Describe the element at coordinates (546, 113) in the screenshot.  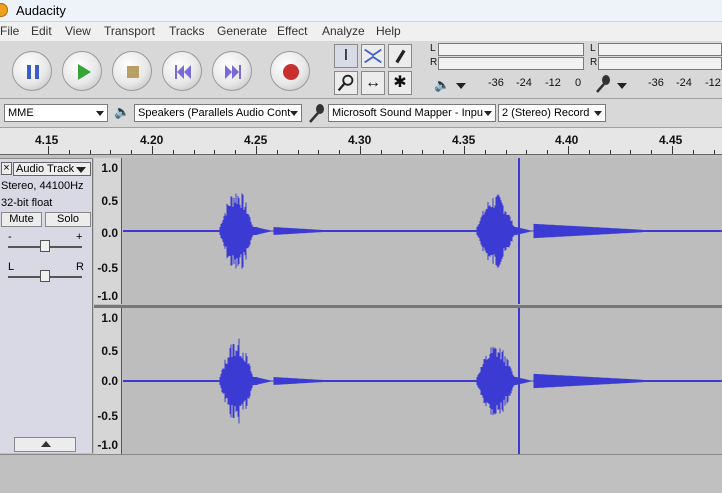
I see `input-channels-value: 2 (Stereo) Record` at that location.